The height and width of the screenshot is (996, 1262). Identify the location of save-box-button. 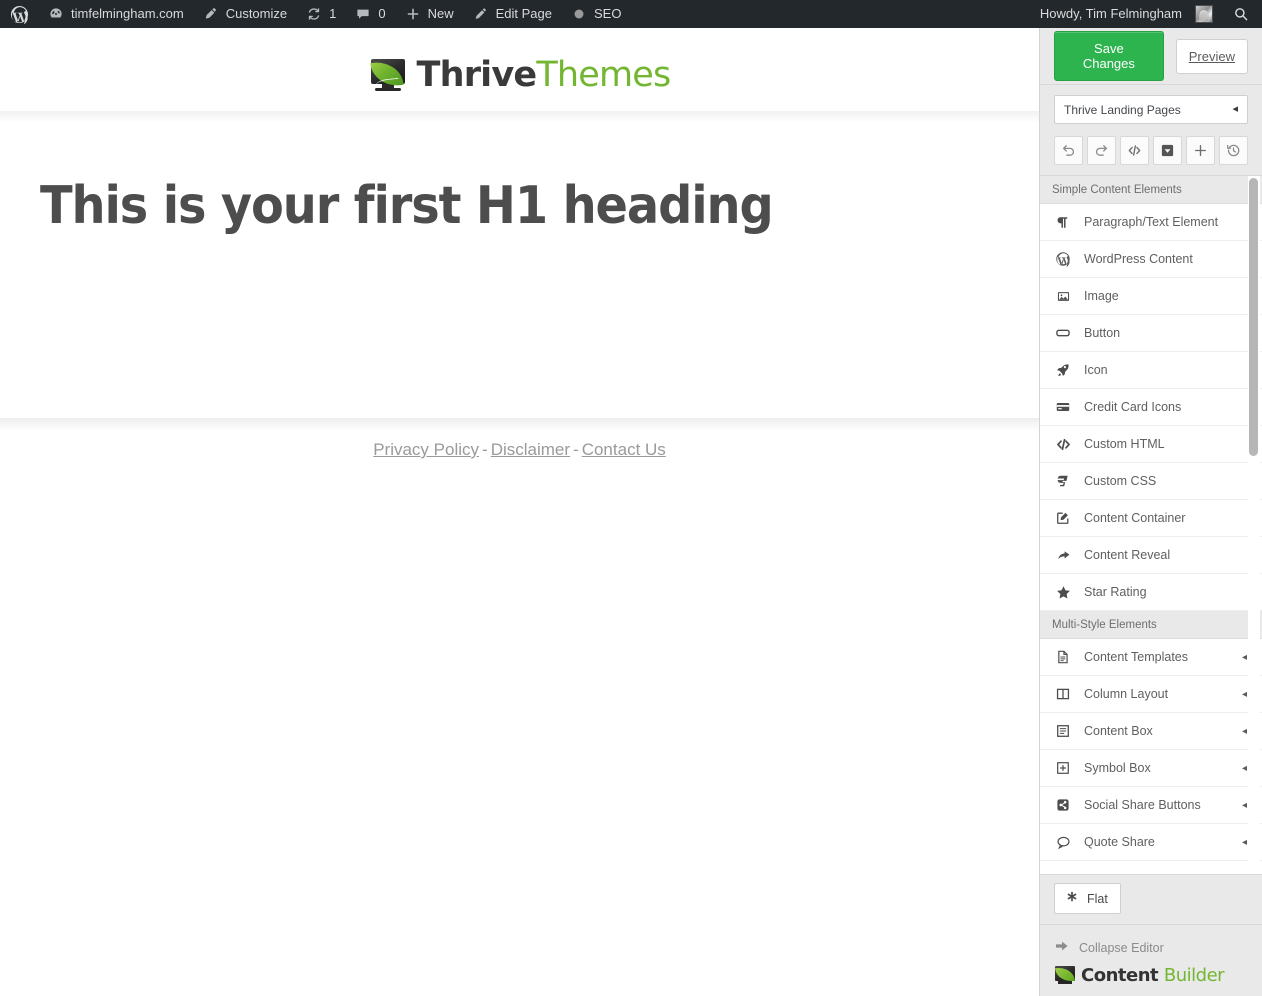
(1167, 150).